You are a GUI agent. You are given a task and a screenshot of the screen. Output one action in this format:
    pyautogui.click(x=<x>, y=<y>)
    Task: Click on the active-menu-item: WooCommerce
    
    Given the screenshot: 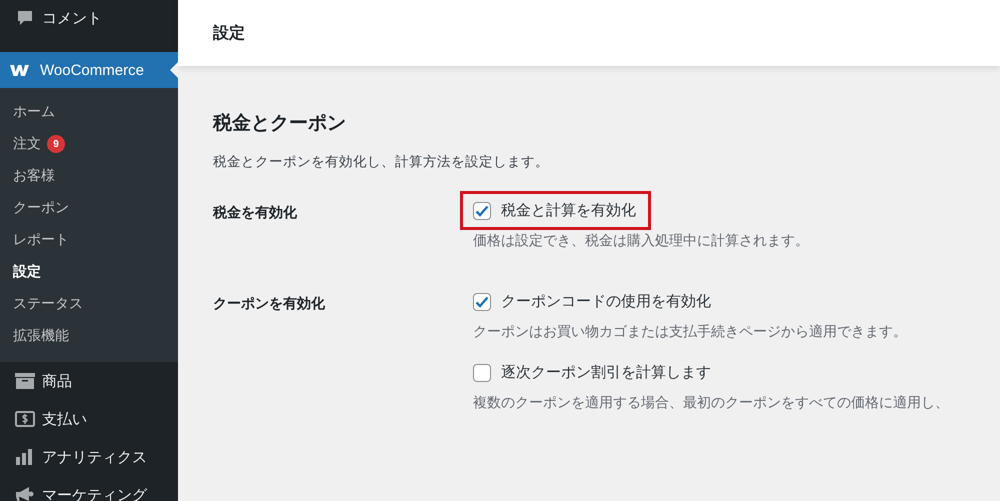 What is the action you would take?
    pyautogui.click(x=89, y=70)
    